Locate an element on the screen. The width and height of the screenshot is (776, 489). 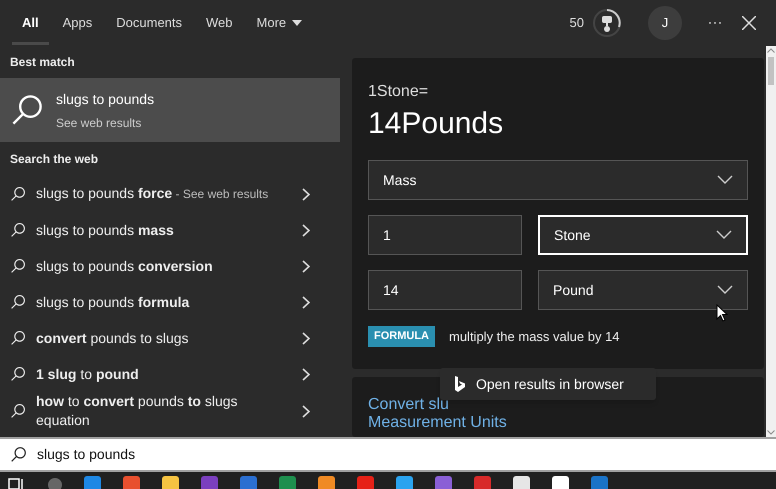
tooltip-text: Open results in browser is located at coordinates (550, 384).